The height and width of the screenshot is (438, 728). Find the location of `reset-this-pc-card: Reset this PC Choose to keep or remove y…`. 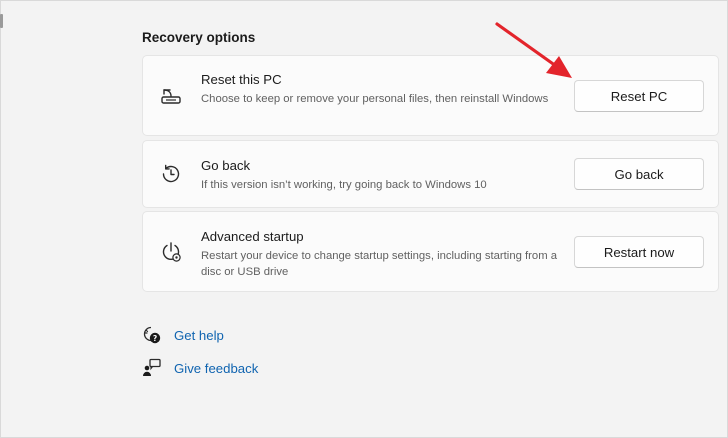

reset-this-pc-card: Reset this PC Choose to keep or remove y… is located at coordinates (430, 95).